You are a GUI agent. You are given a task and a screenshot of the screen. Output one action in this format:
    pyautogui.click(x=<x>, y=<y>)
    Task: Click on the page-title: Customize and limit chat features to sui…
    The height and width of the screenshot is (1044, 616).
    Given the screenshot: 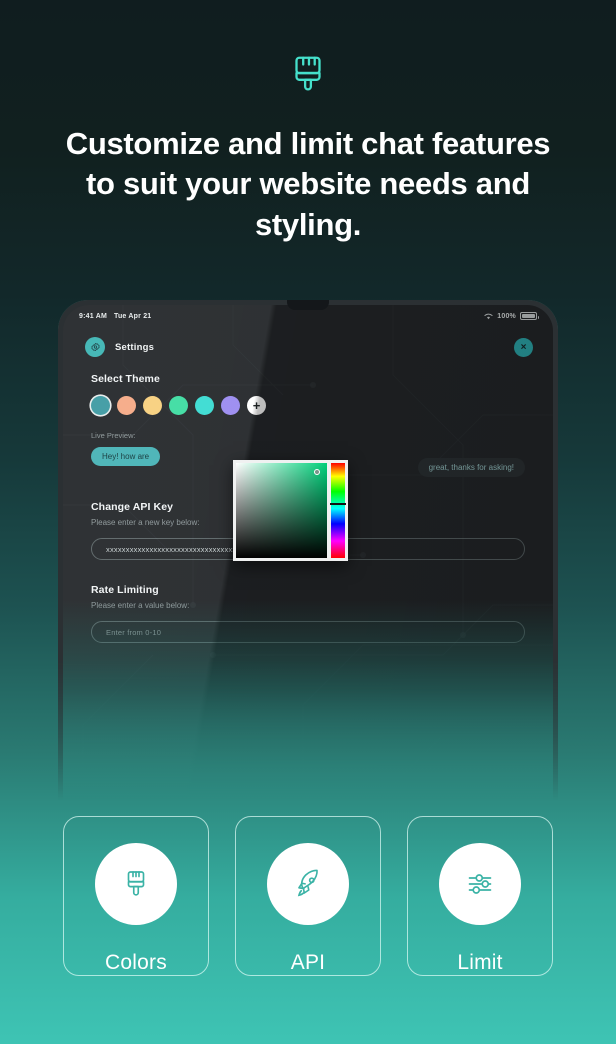 What is the action you would take?
    pyautogui.click(x=308, y=184)
    